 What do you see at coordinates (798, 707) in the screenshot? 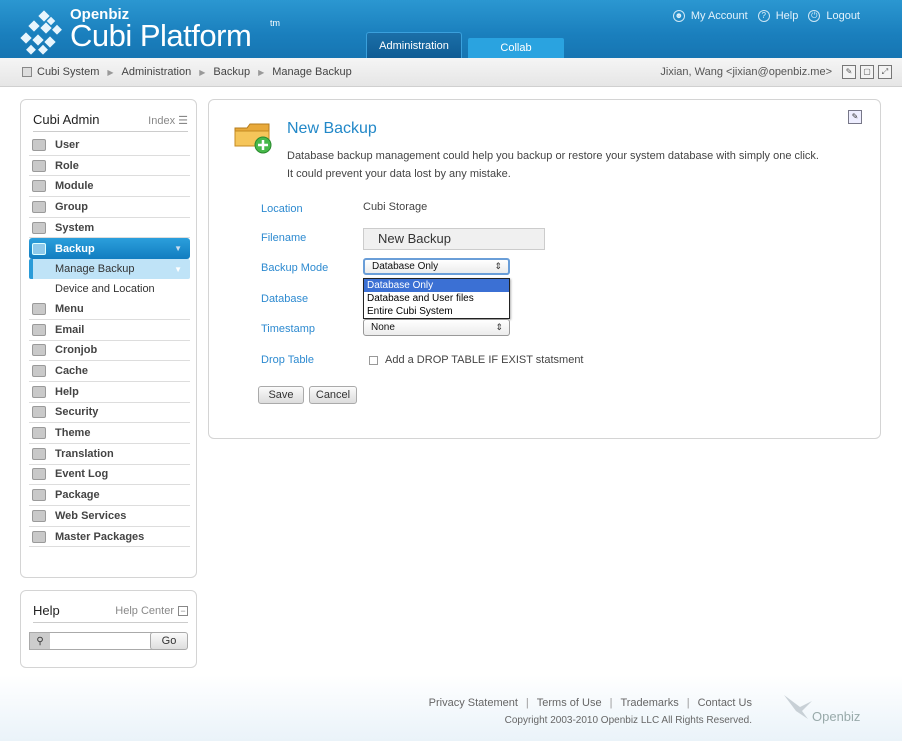
I see `bird-logo-icon` at bounding box center [798, 707].